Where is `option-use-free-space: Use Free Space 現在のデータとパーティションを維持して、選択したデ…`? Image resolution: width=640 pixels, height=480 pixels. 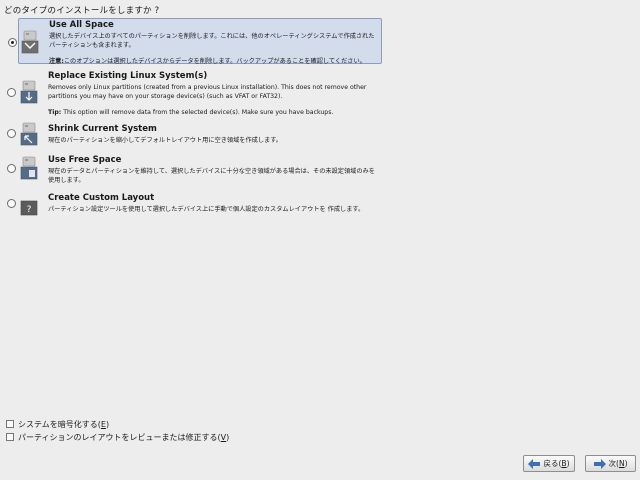
option-use-free-space: Use Free Space 現在のデータとパーティションを維持して、選択したデ… is located at coordinates (194, 169).